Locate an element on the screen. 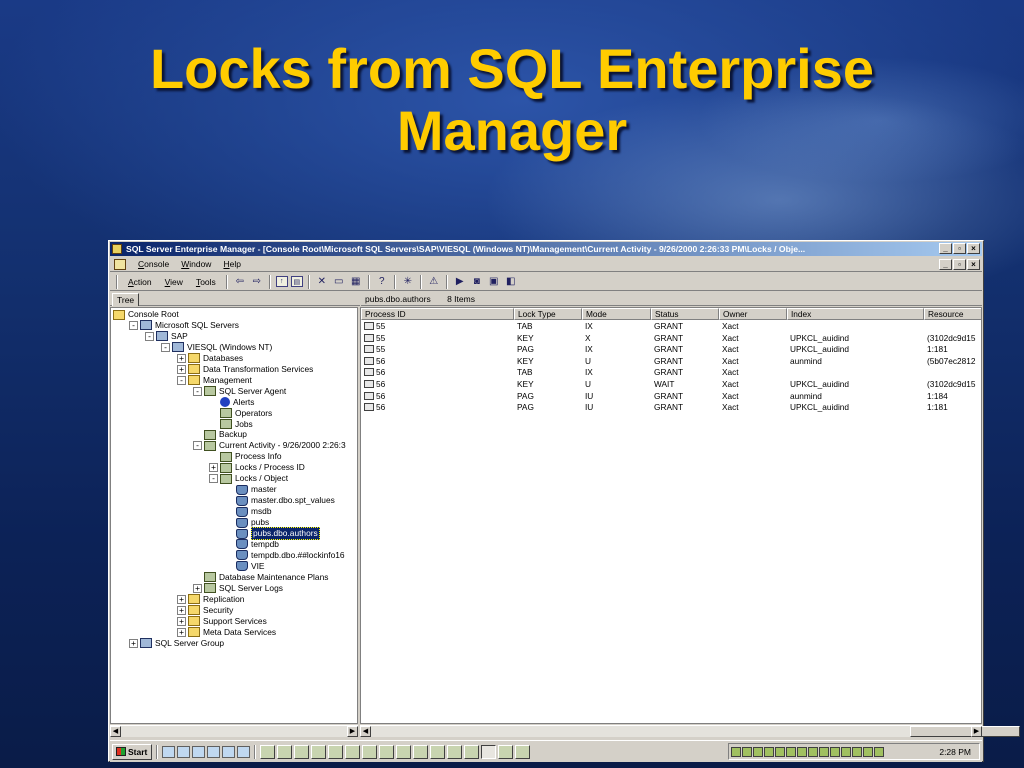 This screenshot has width=1024, height=768. tree-item: tempdb is located at coordinates (252, 544).